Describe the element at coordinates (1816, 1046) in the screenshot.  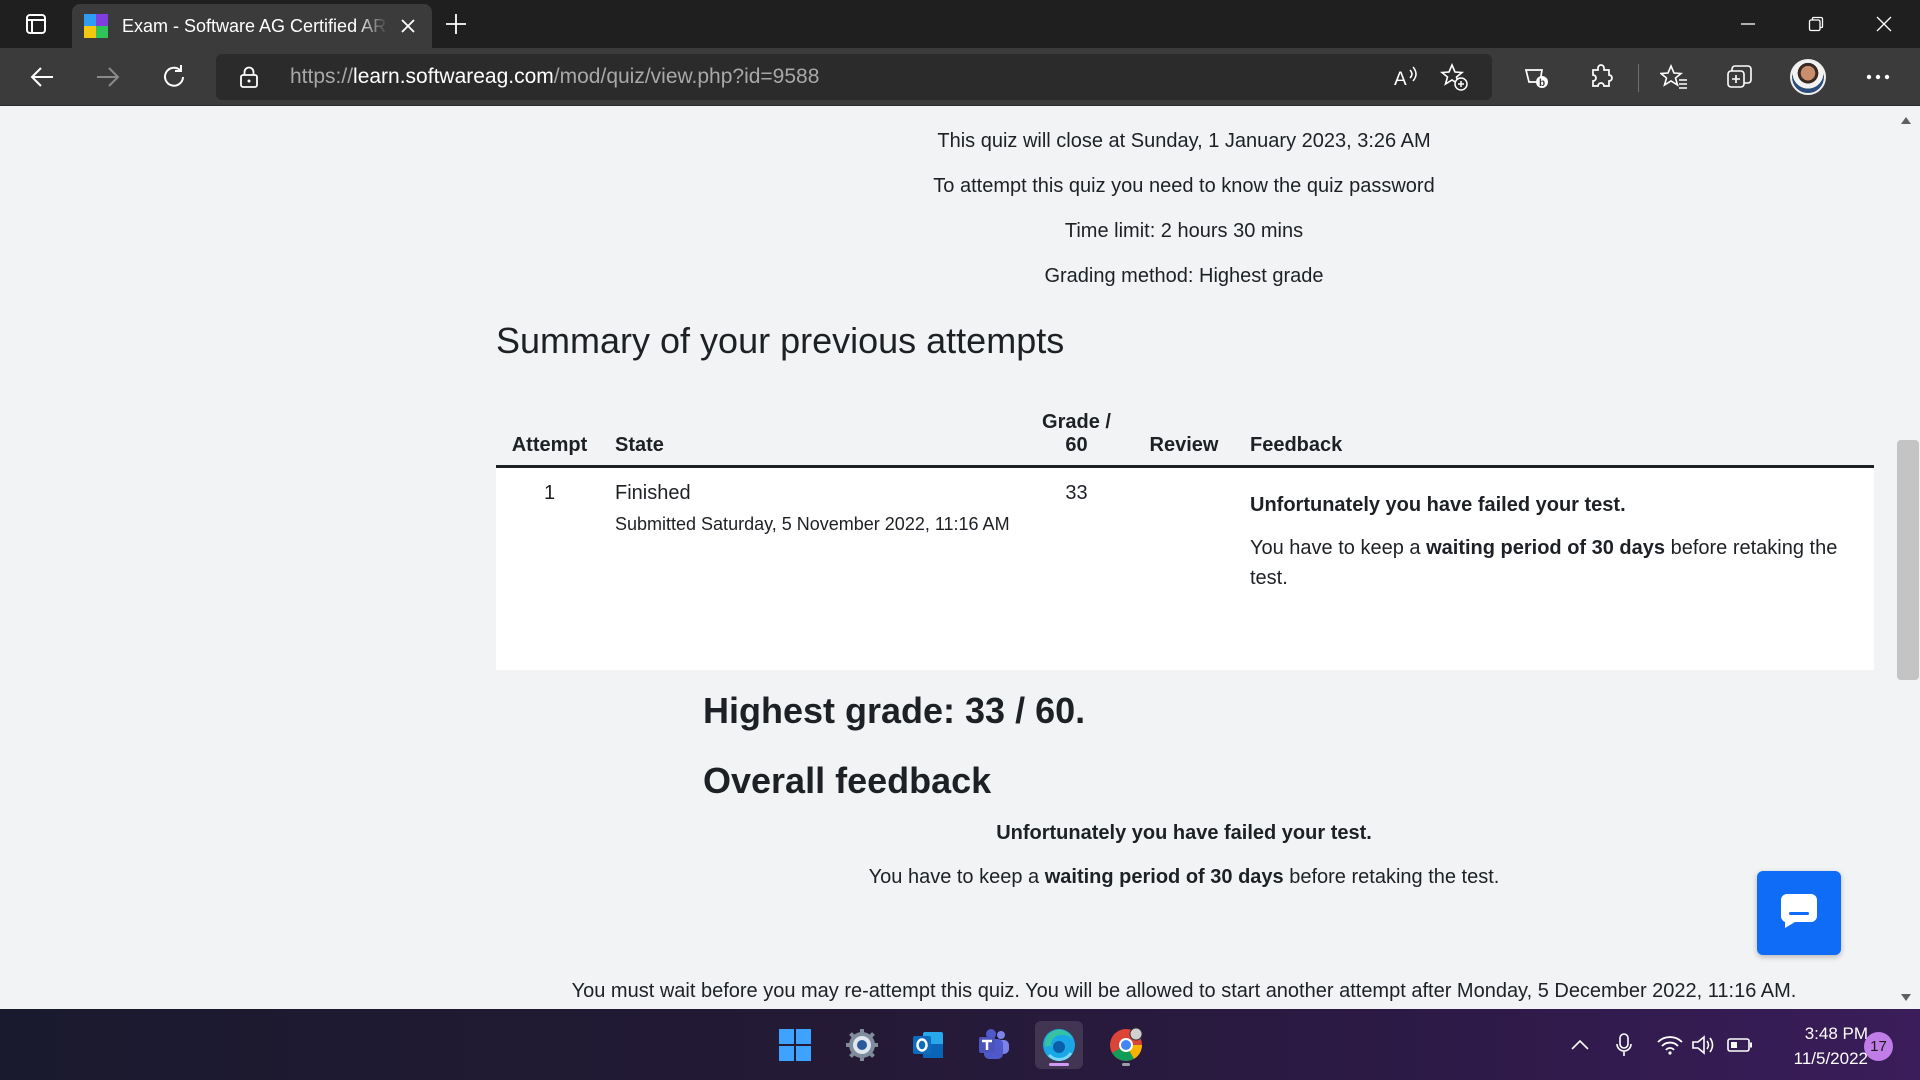
I see `system-clock: 3:48 PM 11/5/2022` at that location.